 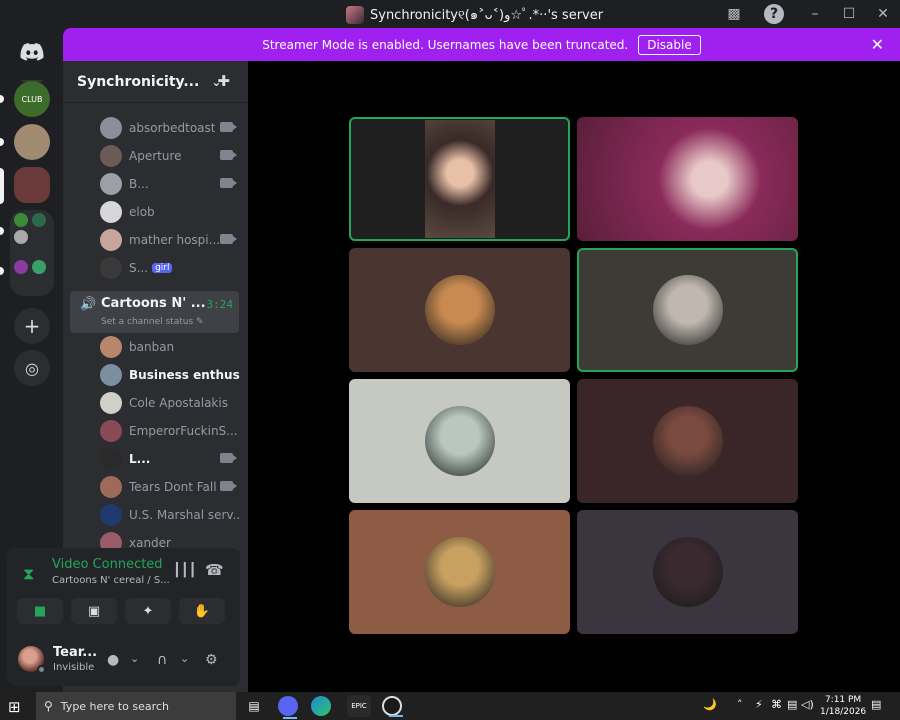 I want to click on settings-gear-icon: ⚙, so click(x=211, y=660).